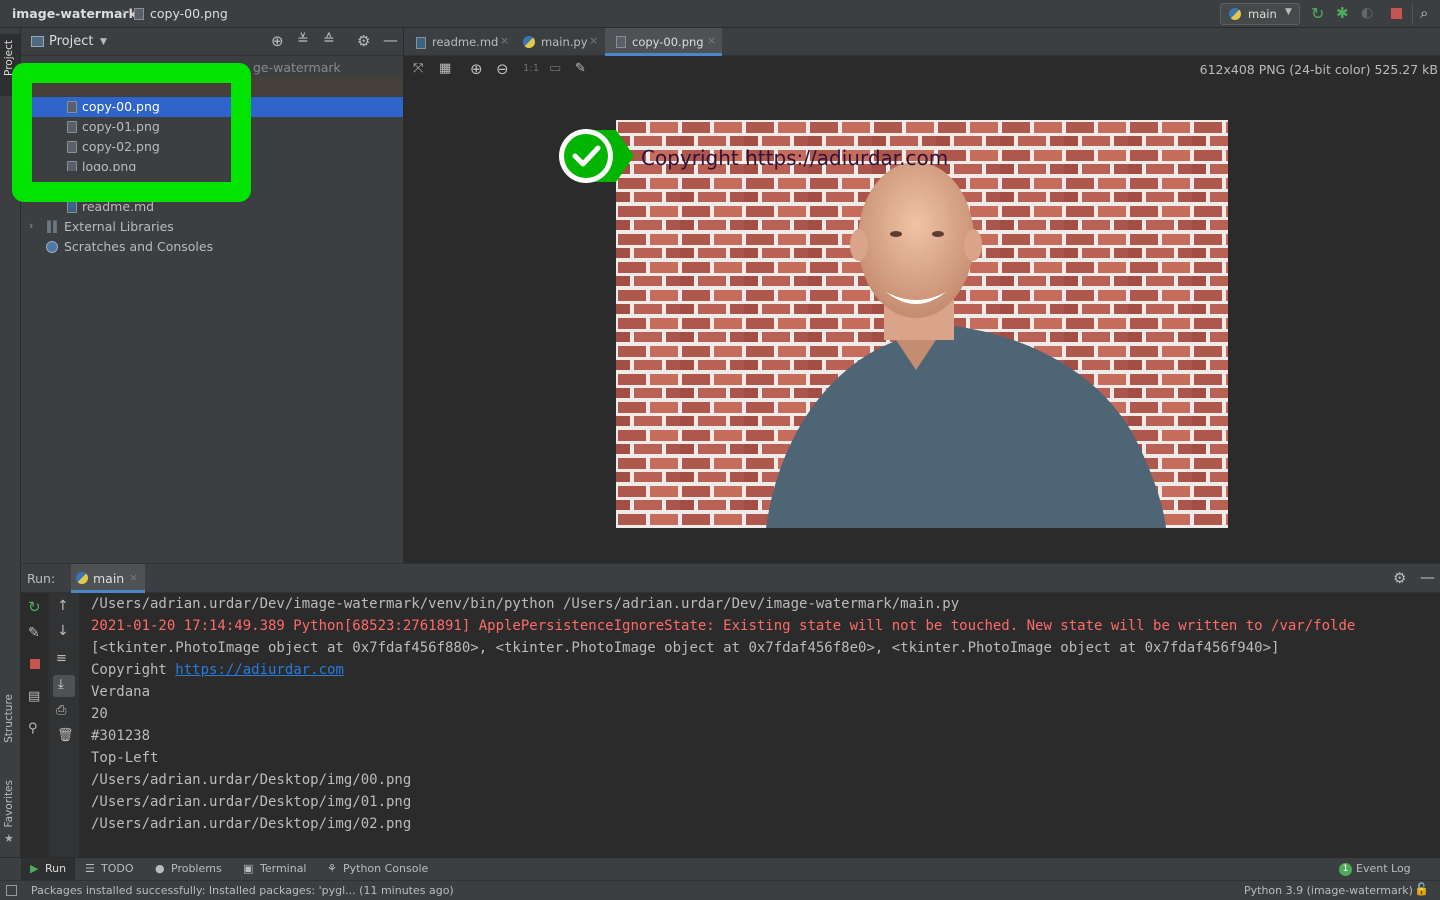 This screenshot has width=1440, height=900. What do you see at coordinates (52, 226) in the screenshot?
I see `library-icon: ‖‖` at bounding box center [52, 226].